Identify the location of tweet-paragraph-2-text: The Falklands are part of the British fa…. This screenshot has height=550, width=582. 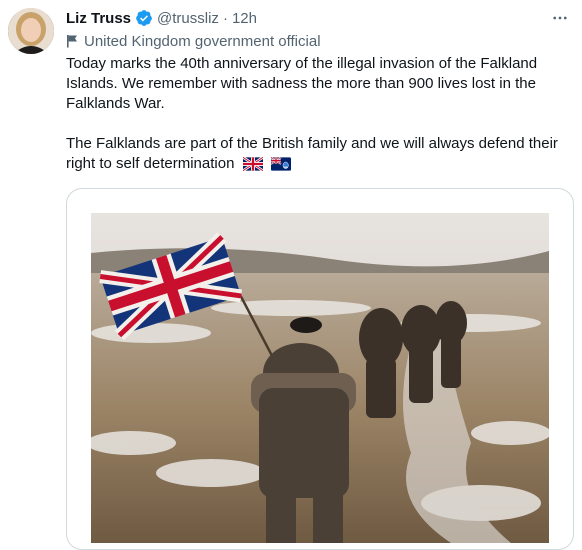
(312, 153).